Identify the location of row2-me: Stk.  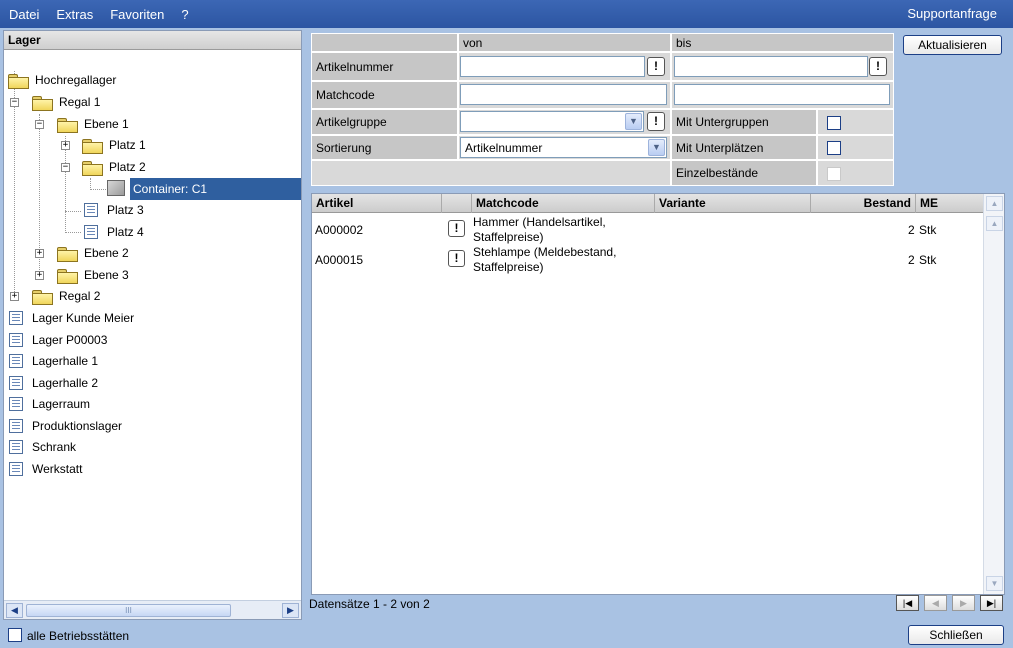
(927, 260).